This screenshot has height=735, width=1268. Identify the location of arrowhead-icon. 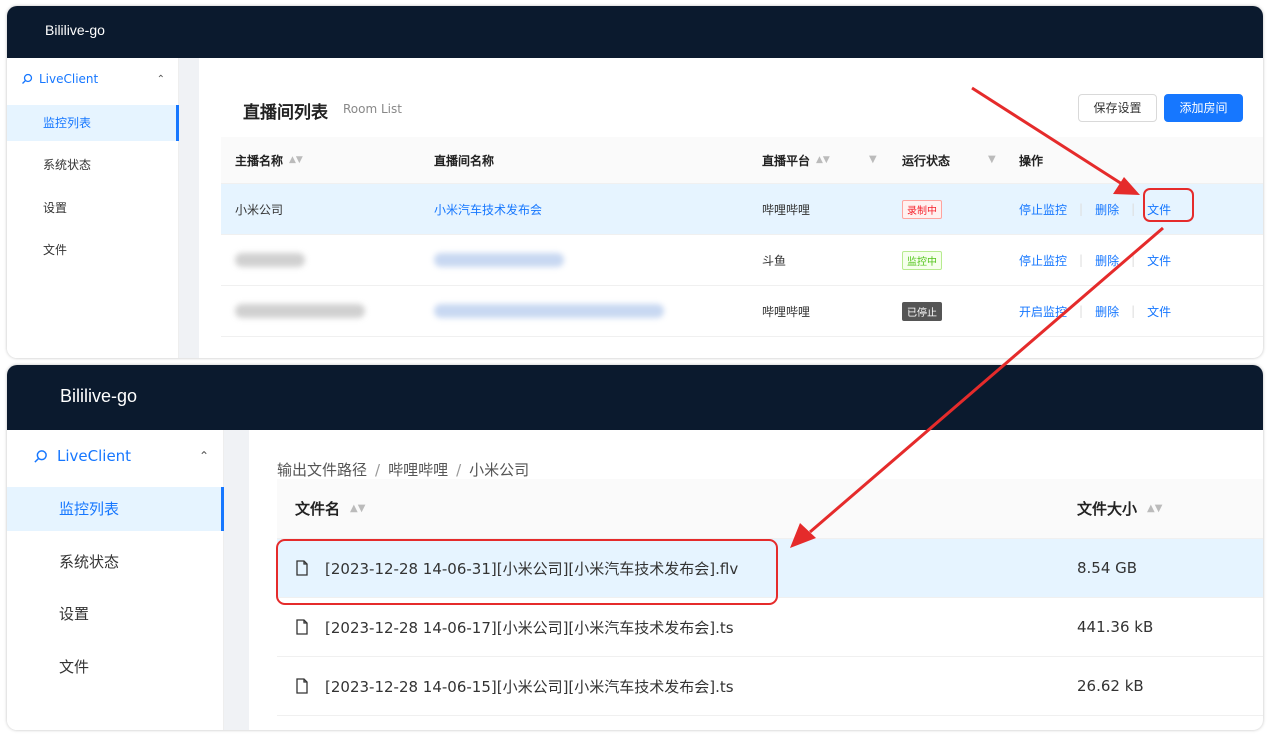
(803, 535).